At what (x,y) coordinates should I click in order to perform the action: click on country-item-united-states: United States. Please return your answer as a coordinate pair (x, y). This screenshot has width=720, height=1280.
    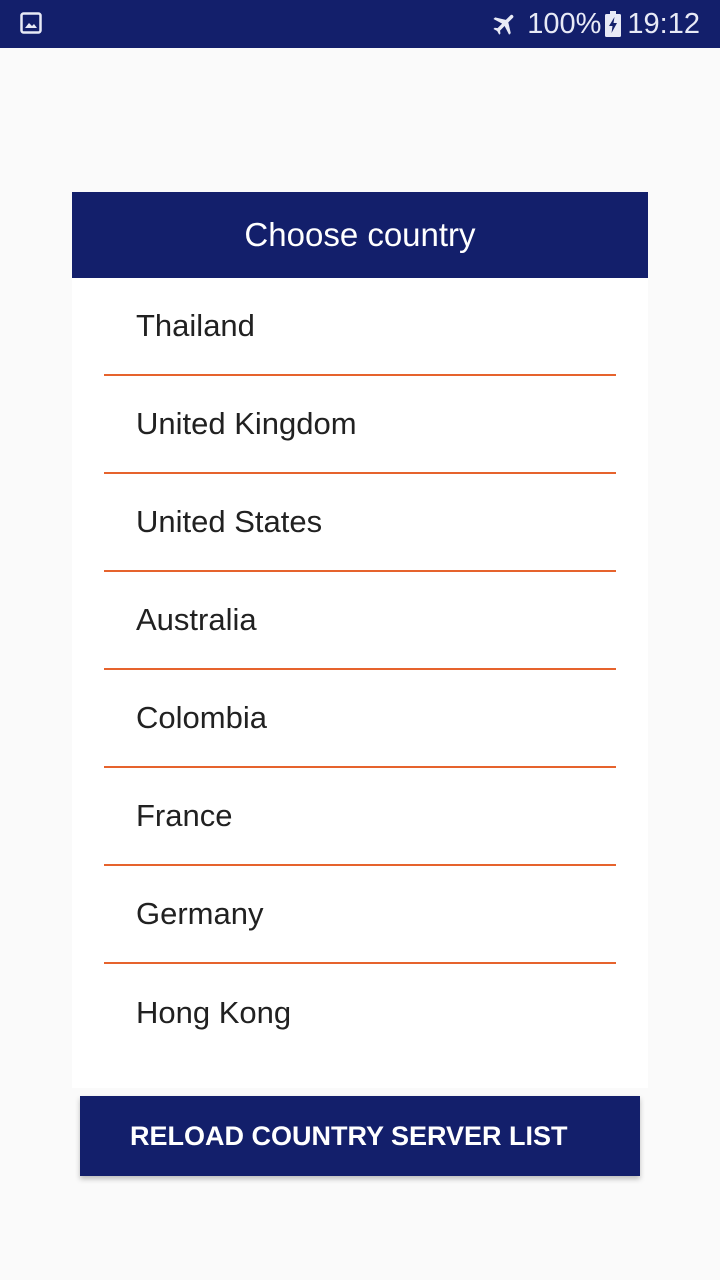
    Looking at the image, I should click on (360, 523).